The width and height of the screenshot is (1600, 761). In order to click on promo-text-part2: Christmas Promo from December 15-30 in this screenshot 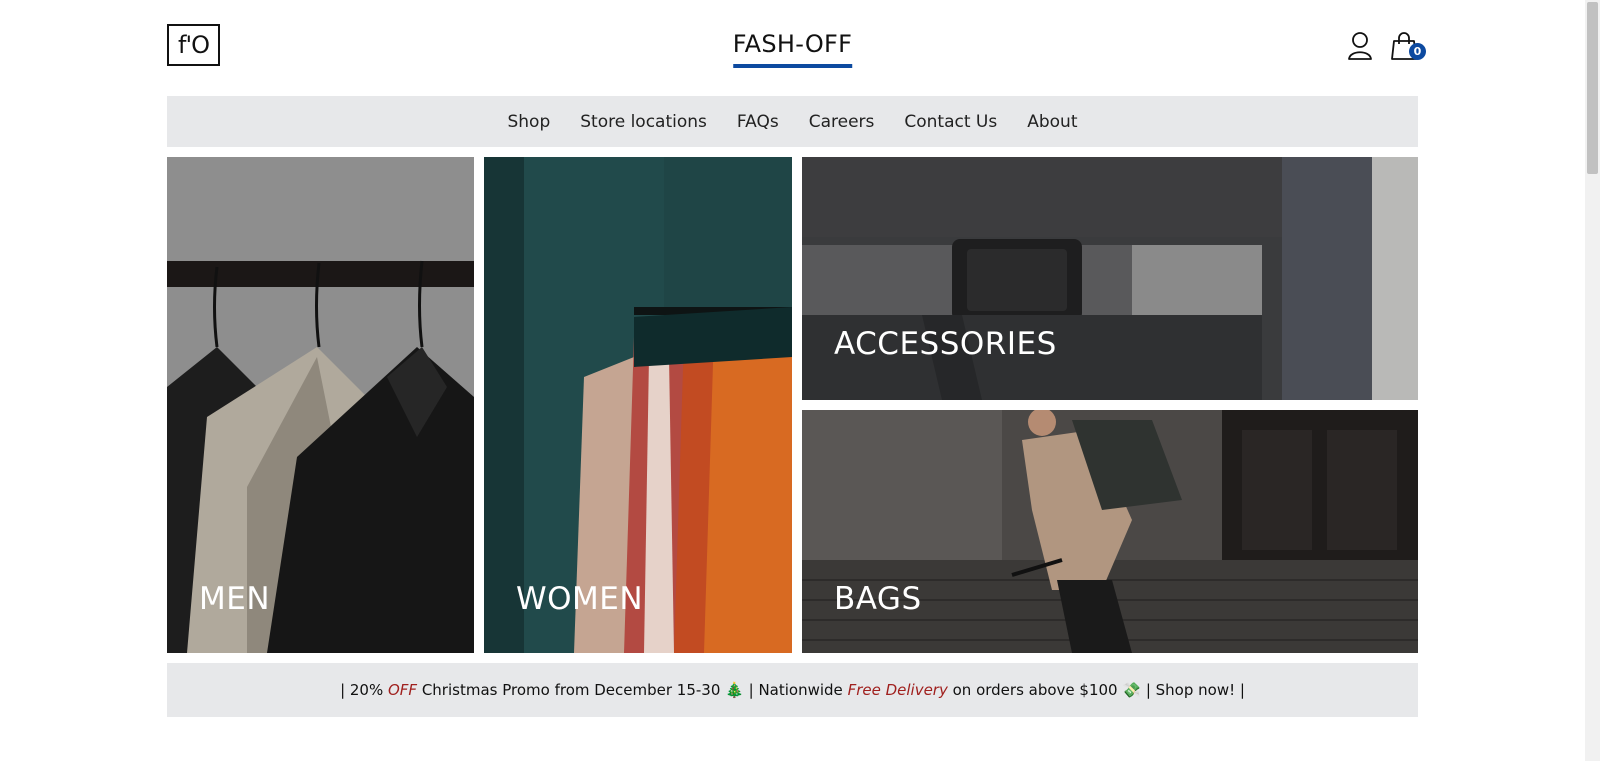, I will do `click(571, 690)`.